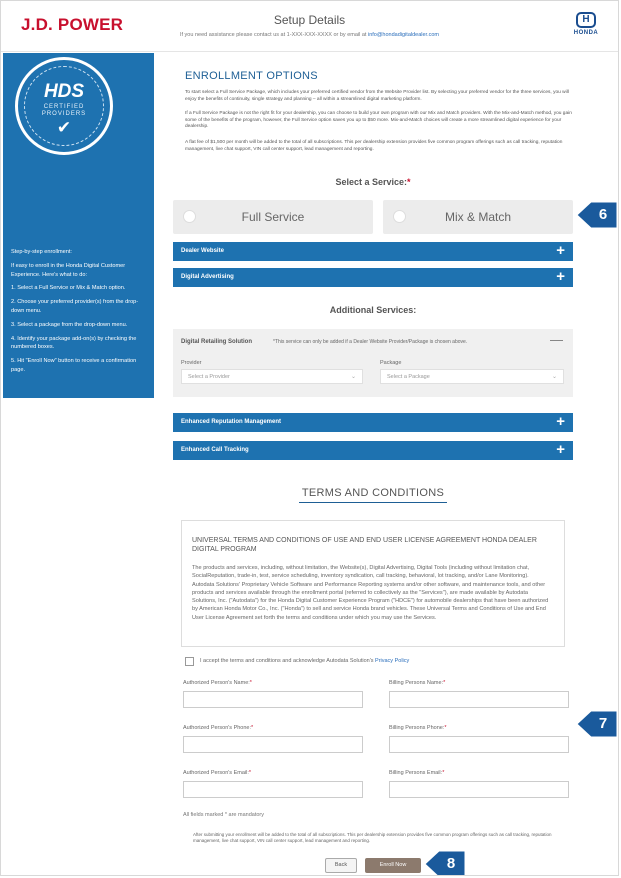 Image resolution: width=621 pixels, height=878 pixels. I want to click on reputation-management-title: Enhanced Reputation Management, so click(231, 422).